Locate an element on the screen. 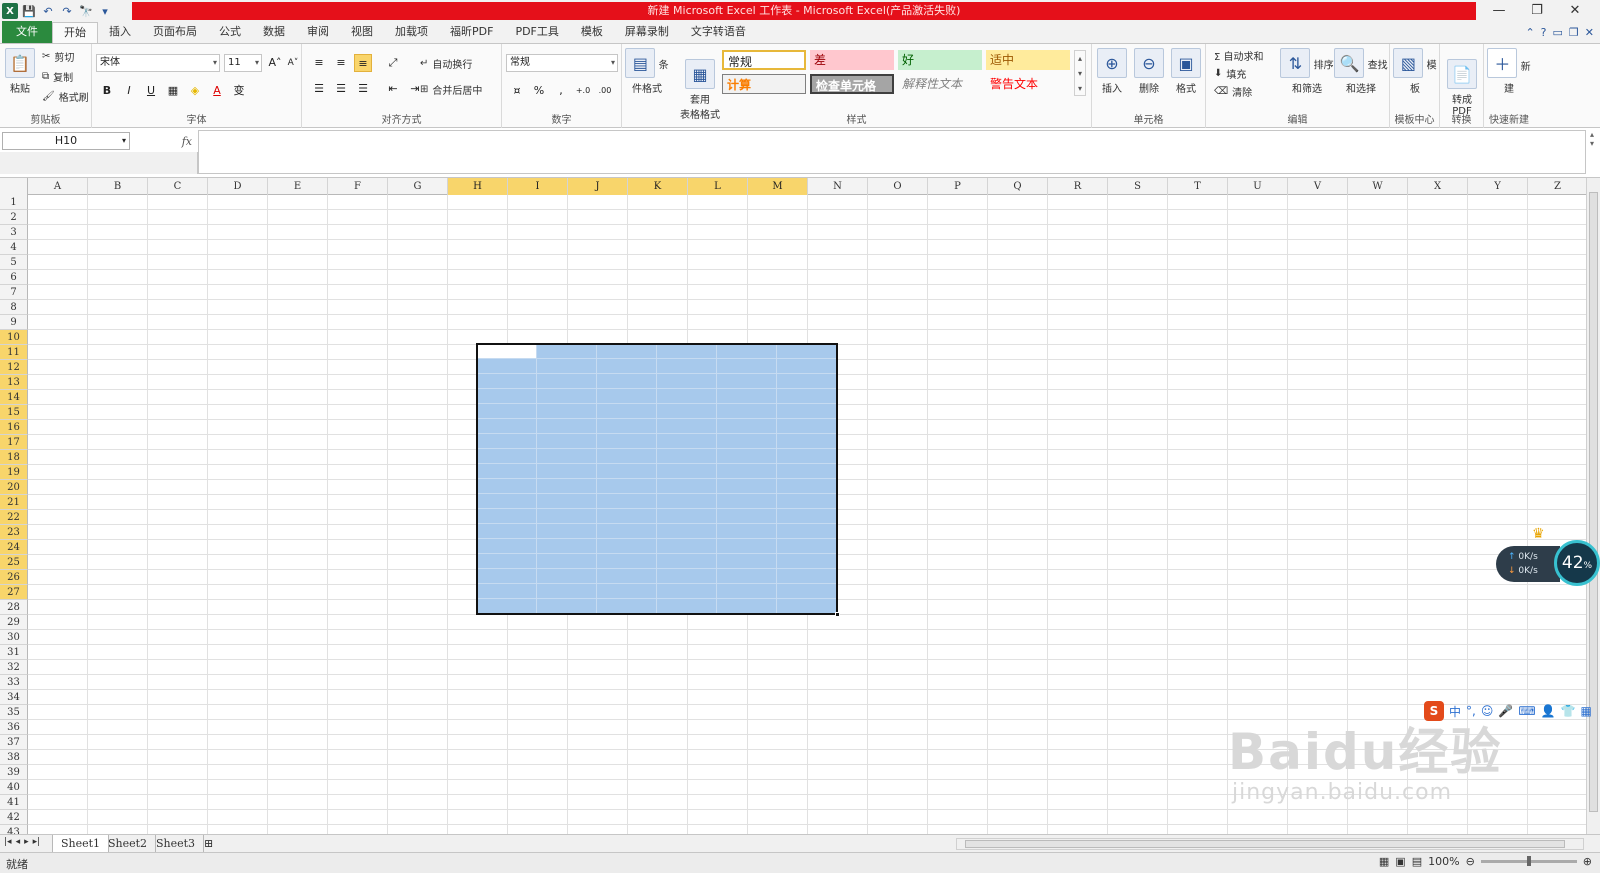 The width and height of the screenshot is (1600, 873). row-header-1: 1 is located at coordinates (14, 202).